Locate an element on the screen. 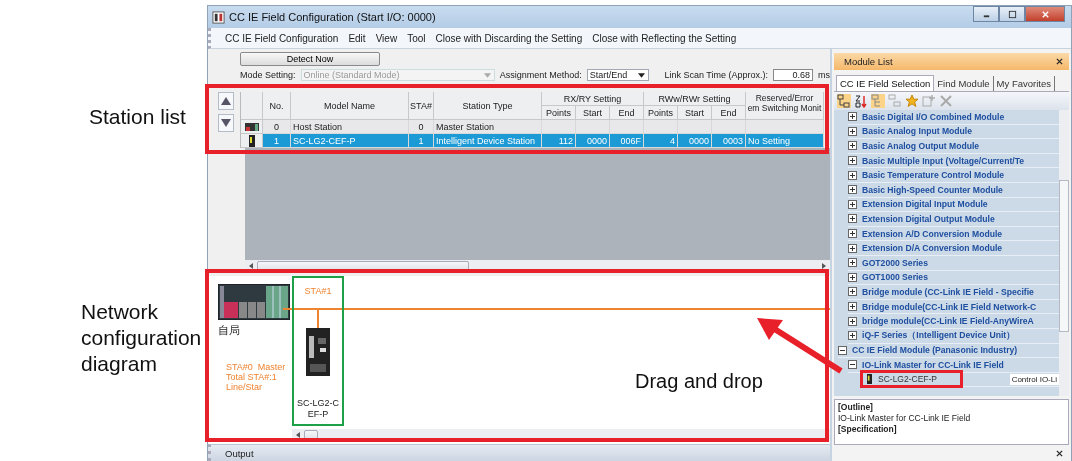  tree-item: IO-Link Master for CC-Link IE Field is located at coordinates (953, 365).